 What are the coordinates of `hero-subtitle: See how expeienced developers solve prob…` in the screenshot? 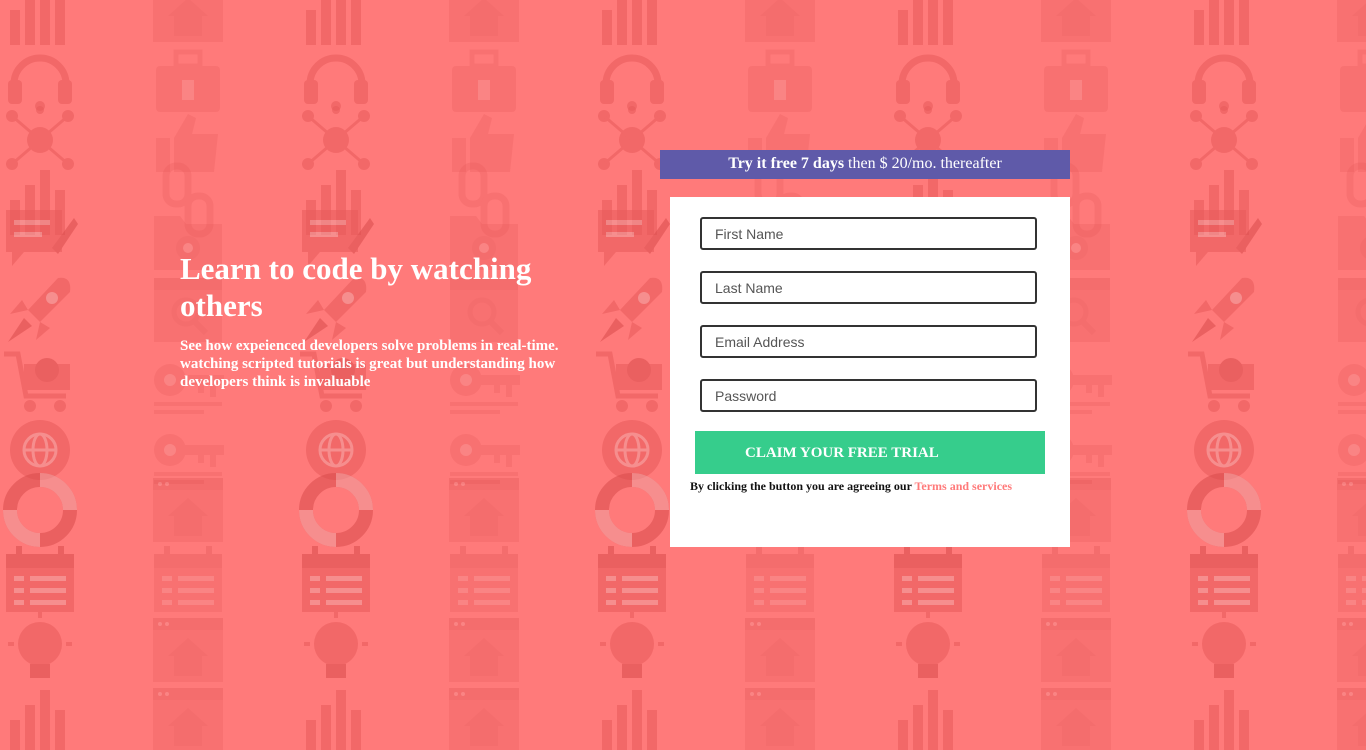 It's located at (369, 364).